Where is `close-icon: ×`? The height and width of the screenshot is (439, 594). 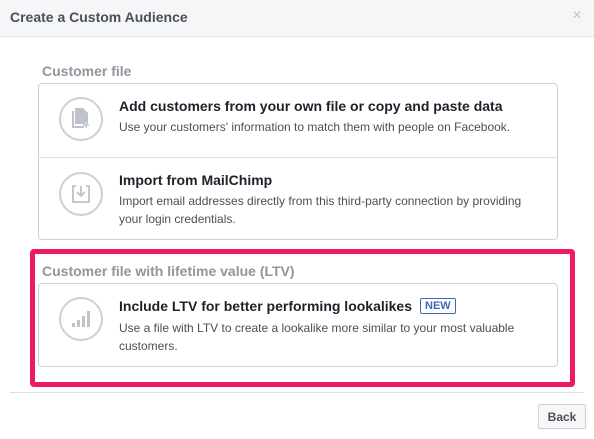
close-icon: × is located at coordinates (577, 16).